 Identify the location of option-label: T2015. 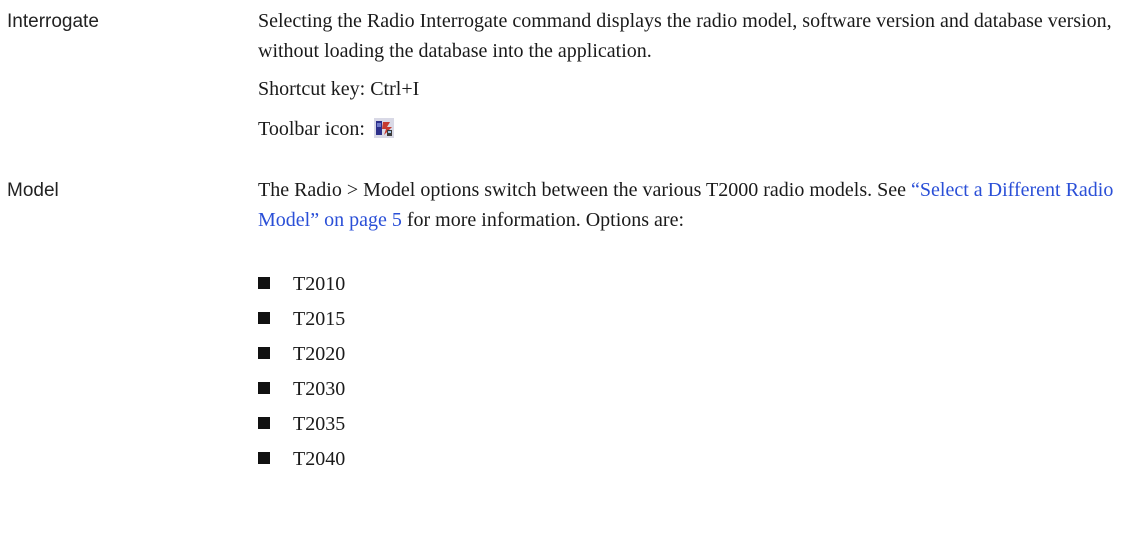
(319, 319).